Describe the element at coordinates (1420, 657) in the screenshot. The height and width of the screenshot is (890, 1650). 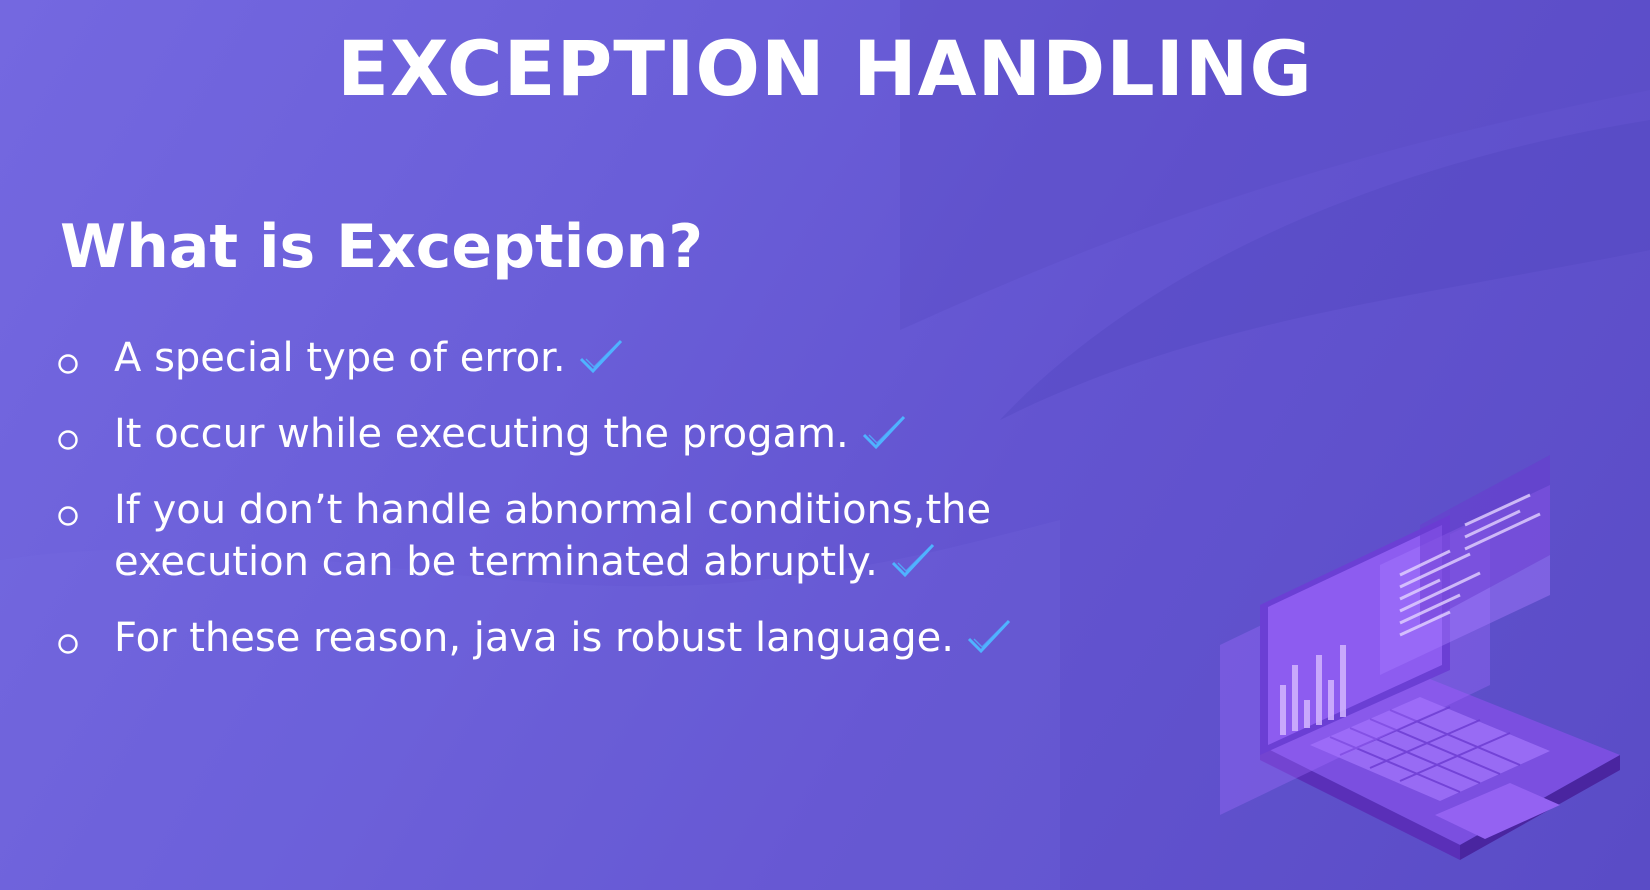
I see `laptop-illustration-icon` at that location.